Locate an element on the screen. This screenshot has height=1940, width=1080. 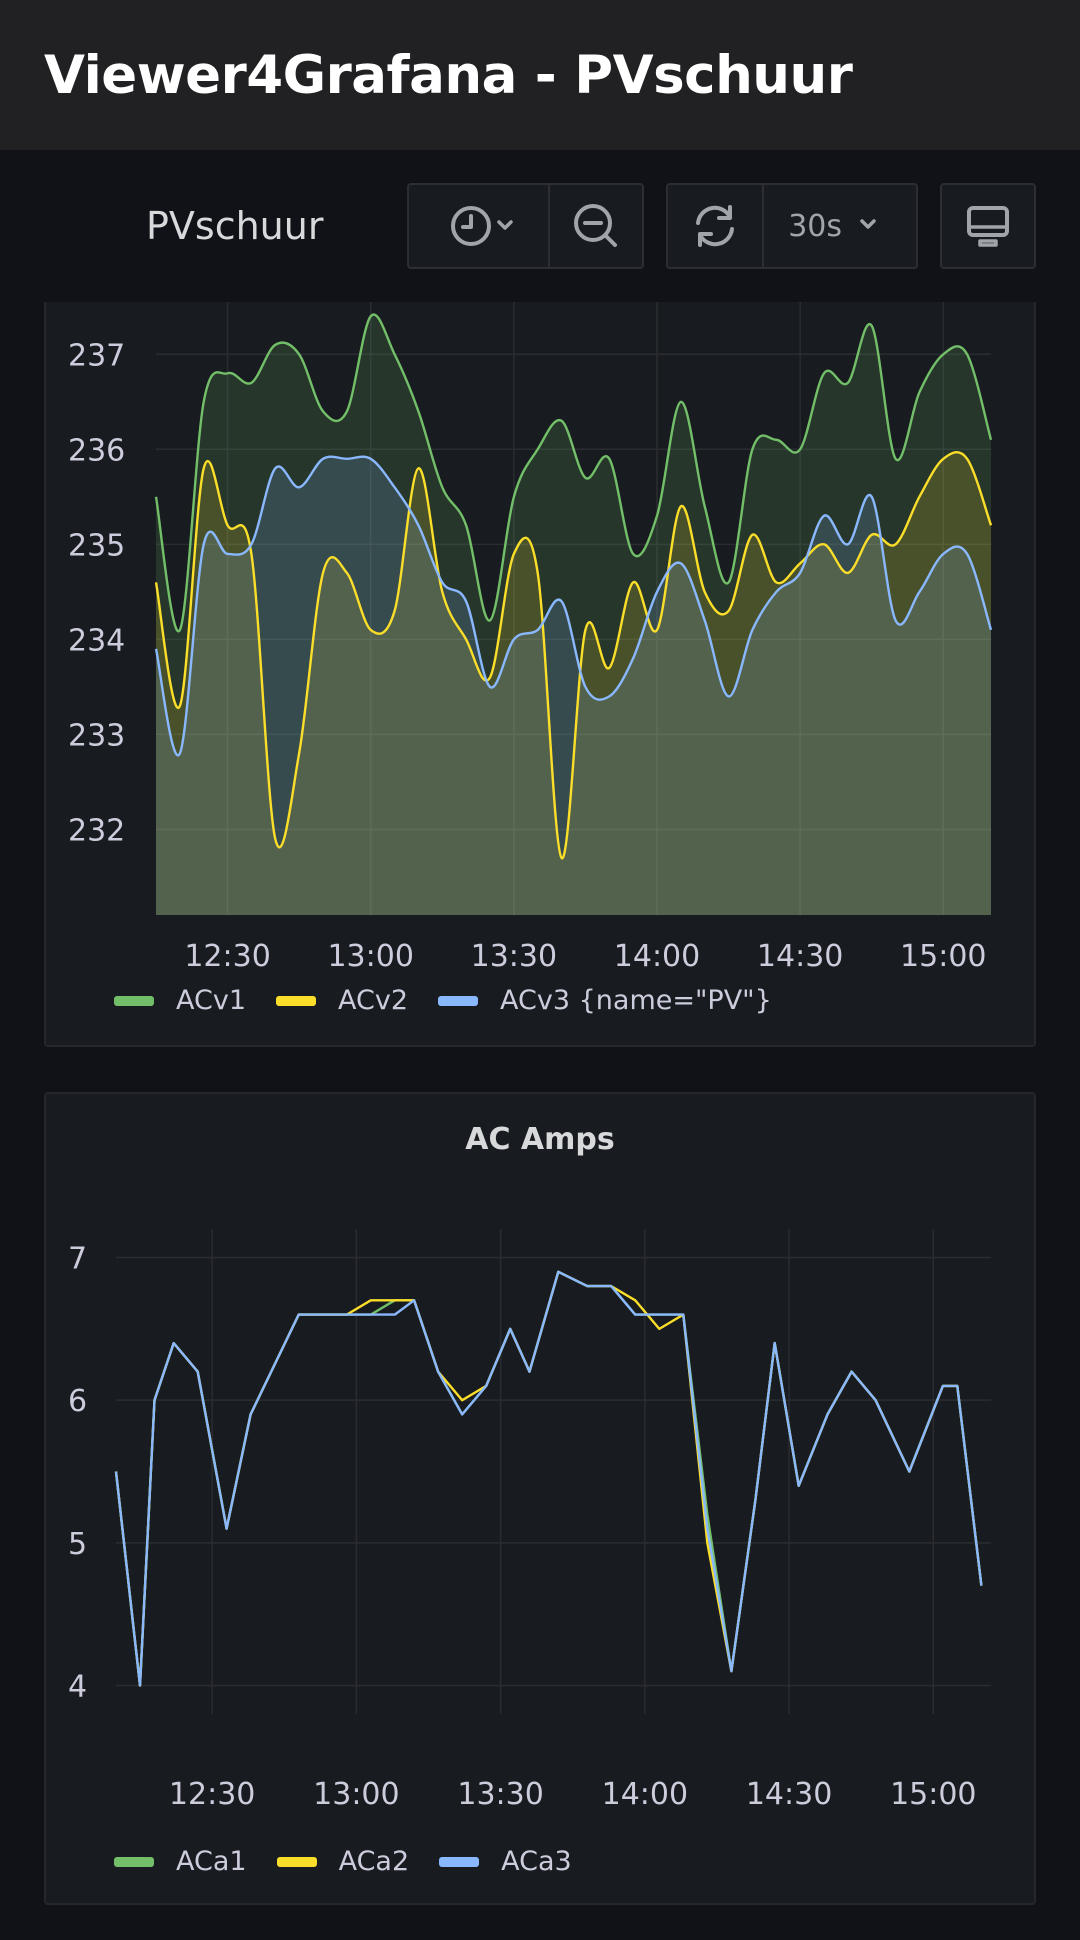
clock-icon is located at coordinates (482, 226).